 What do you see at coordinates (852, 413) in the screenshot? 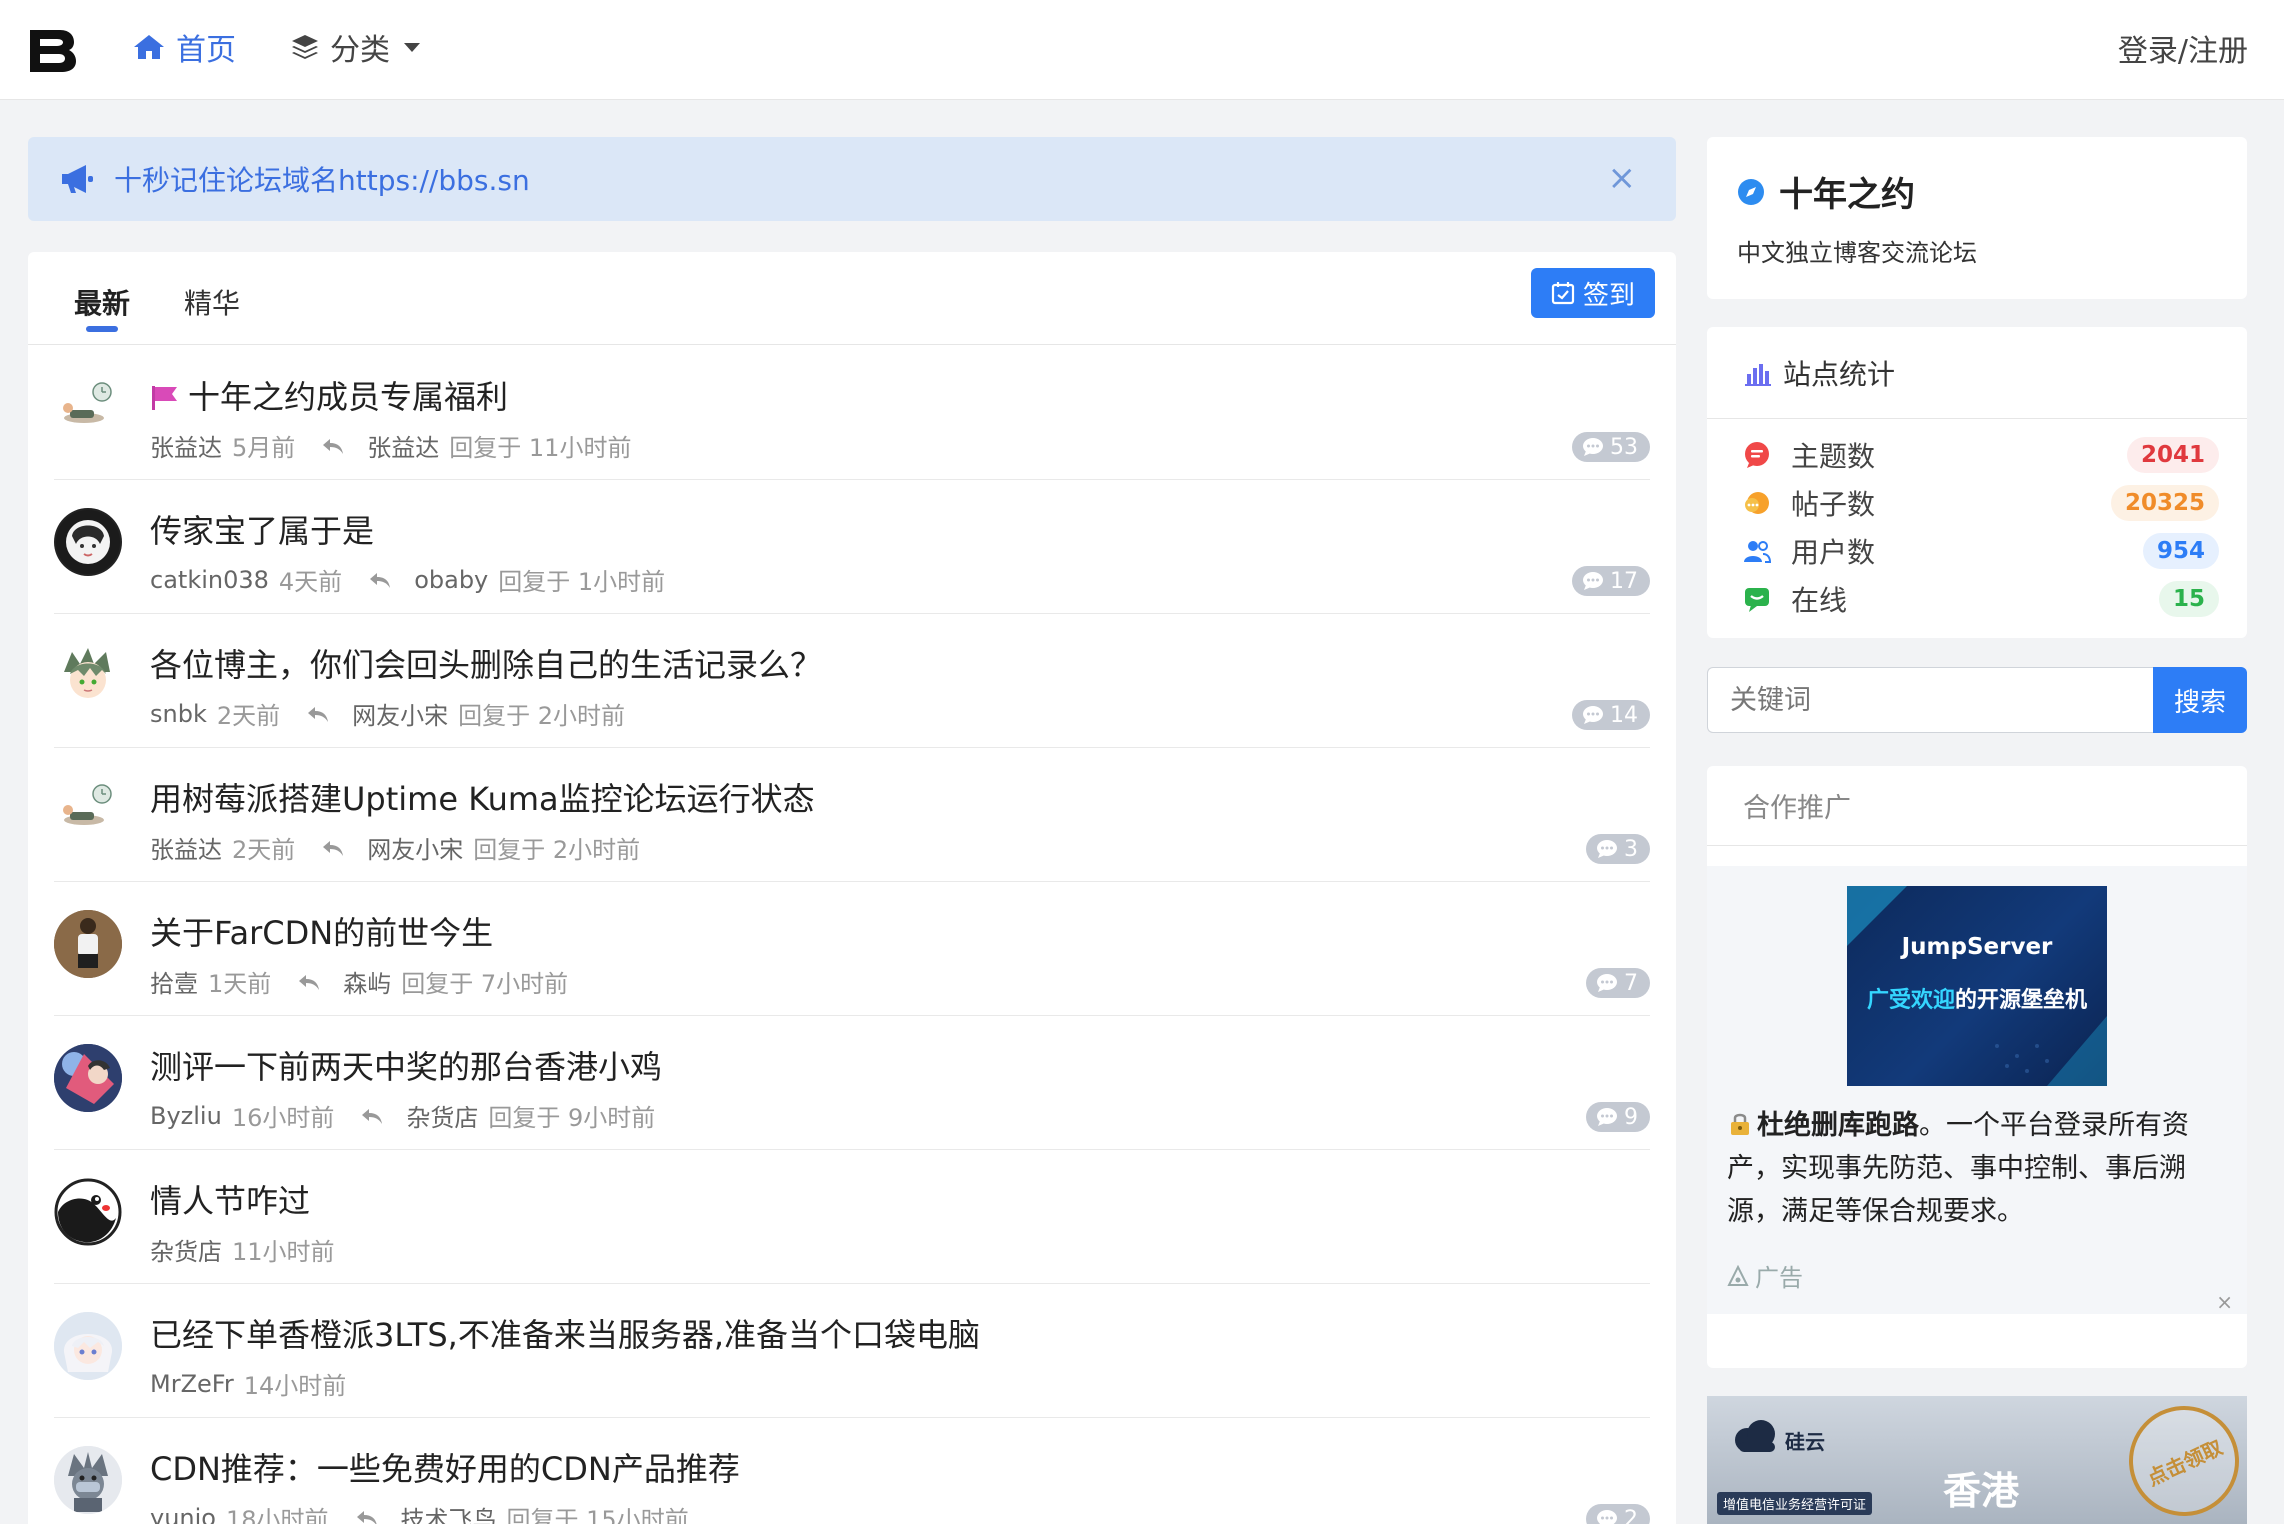
I see `topic-row: 十年之约成员专属福利 张益达 5月前 张益达 回复于 11小时前 53` at bounding box center [852, 413].